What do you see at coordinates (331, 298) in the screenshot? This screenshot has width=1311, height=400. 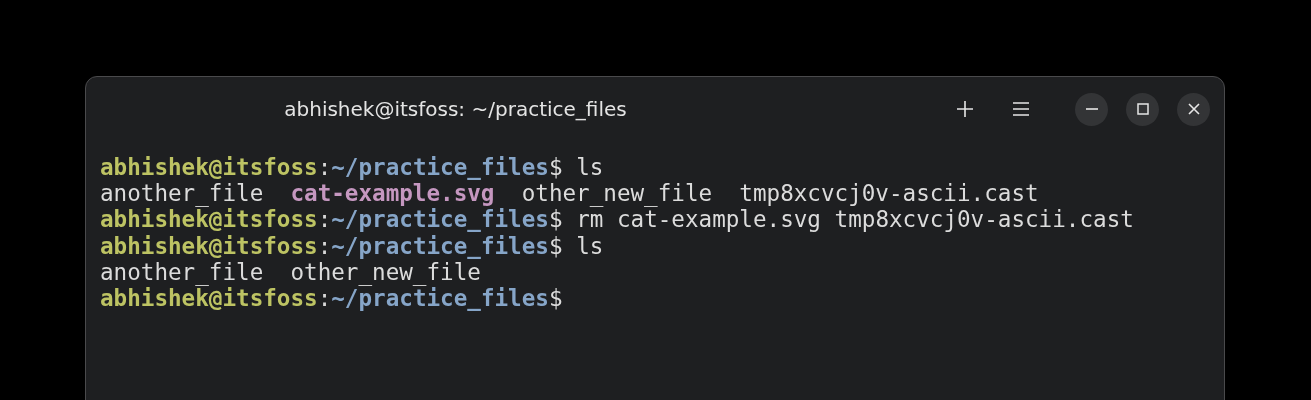 I see `terminal-line: abhishek@itsfoss:~/practice_files$` at bounding box center [331, 298].